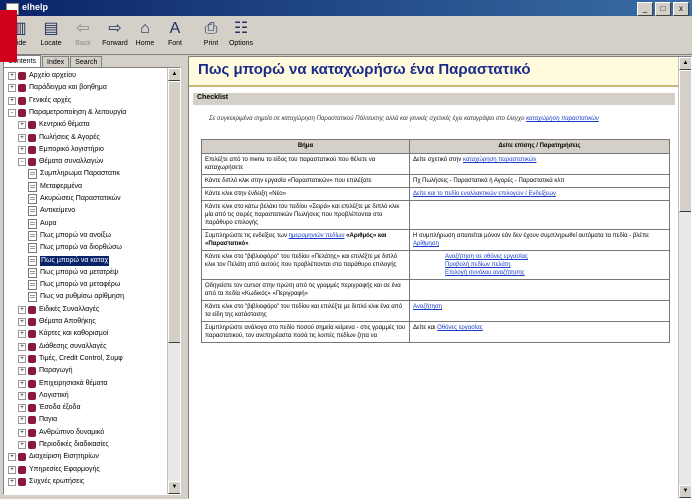  What do you see at coordinates (64, 125) in the screenshot?
I see `tree-item-label: Κεντρικό θέματα` at bounding box center [64, 125].